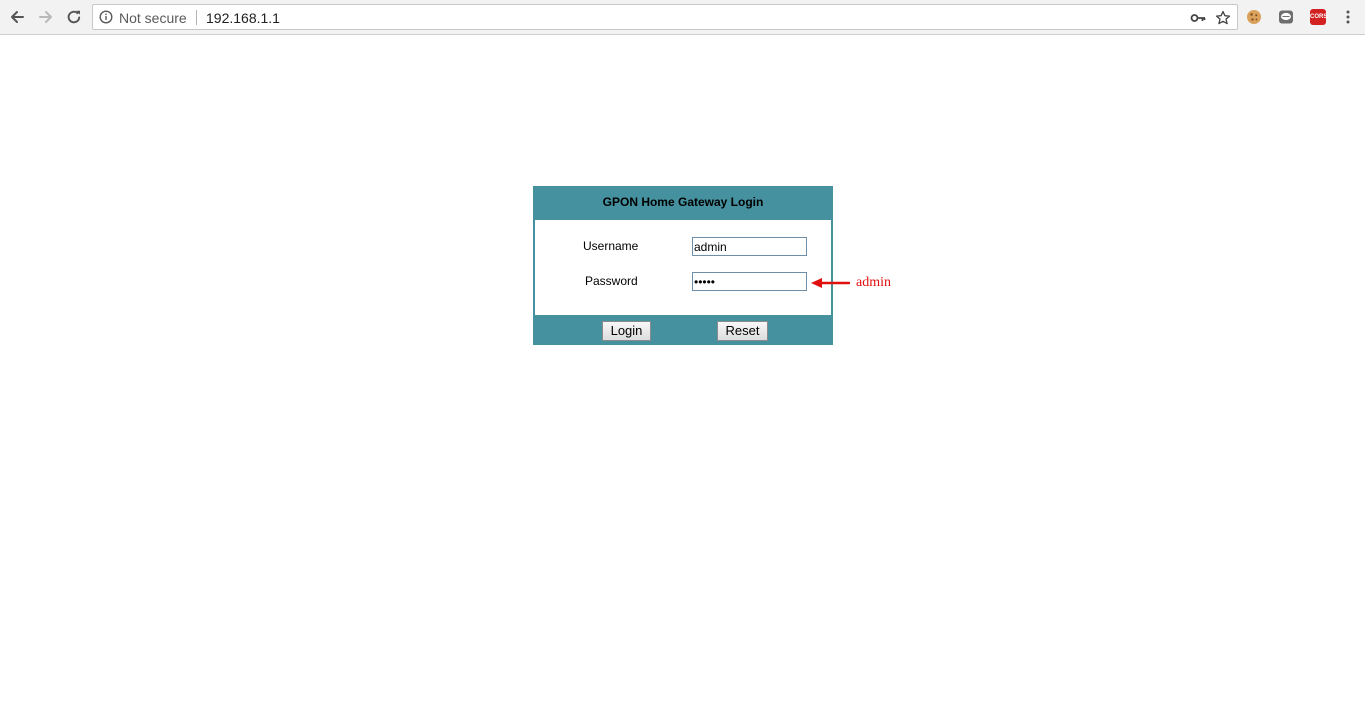 Image resolution: width=1365 pixels, height=707 pixels. Describe the element at coordinates (1348, 17) in the screenshot. I see `kebab-menu-icon` at that location.